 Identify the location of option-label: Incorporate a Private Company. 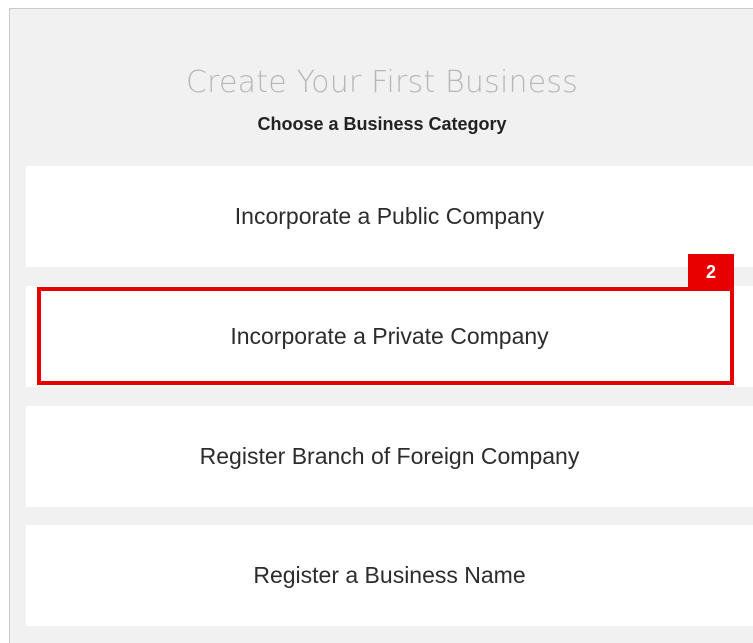
(389, 336).